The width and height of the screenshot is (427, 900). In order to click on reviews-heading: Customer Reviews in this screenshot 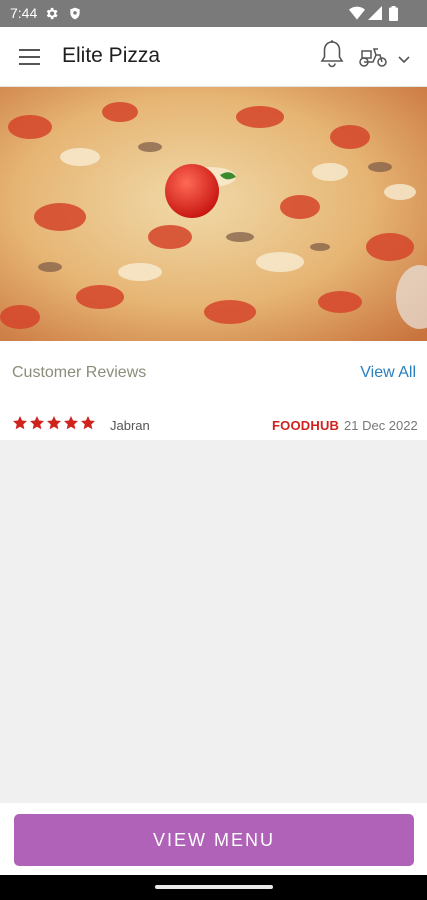, I will do `click(79, 372)`.